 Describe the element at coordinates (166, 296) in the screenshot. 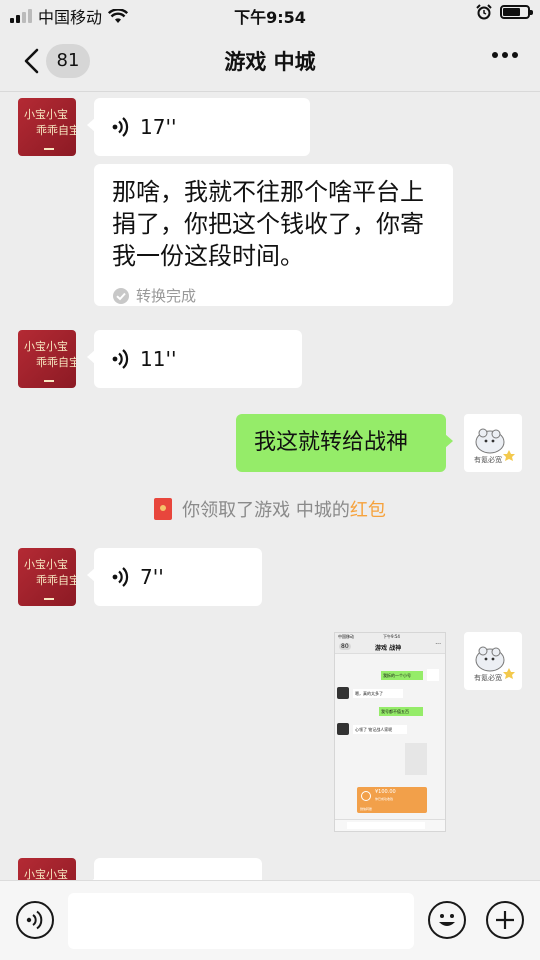

I see `convert-status-label: 转换完成` at that location.